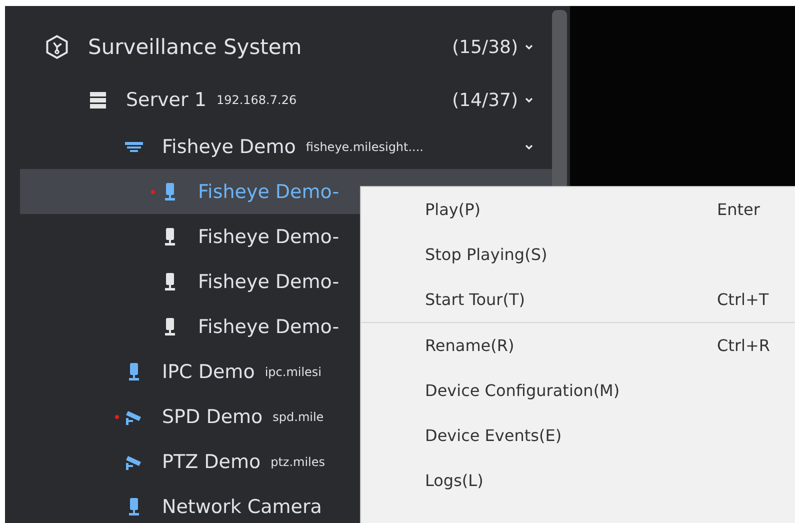 The width and height of the screenshot is (795, 523). Describe the element at coordinates (485, 47) in the screenshot. I see `device-count: (15/38)` at that location.